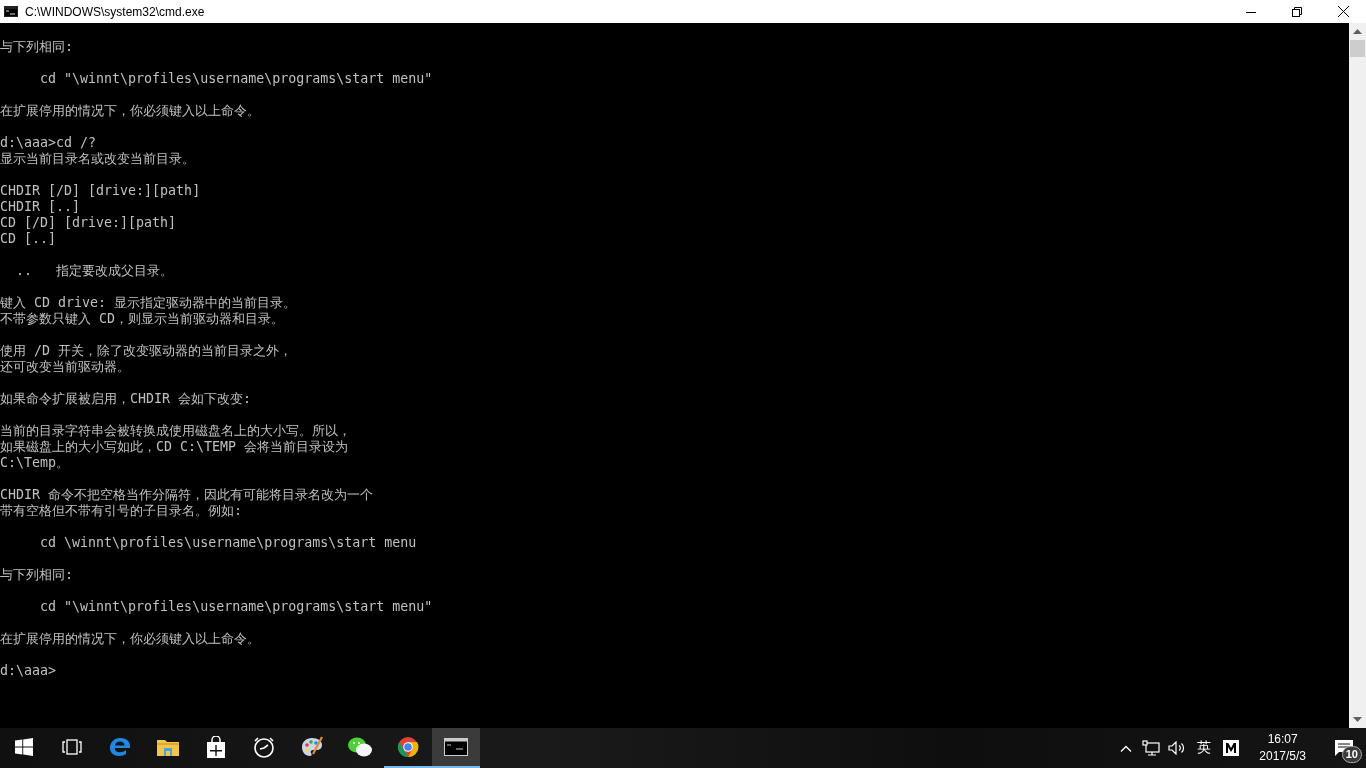 This screenshot has height=768, width=1366. I want to click on console-line: C:\Temp。, so click(35, 463).